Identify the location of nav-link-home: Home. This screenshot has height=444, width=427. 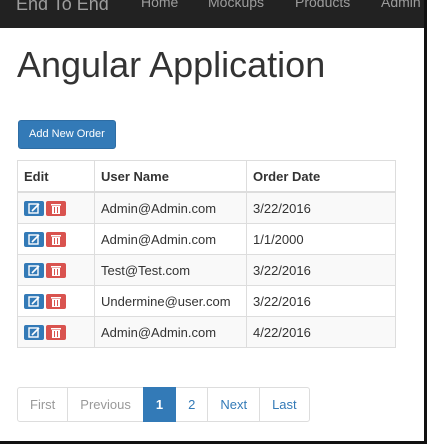
(159, 5).